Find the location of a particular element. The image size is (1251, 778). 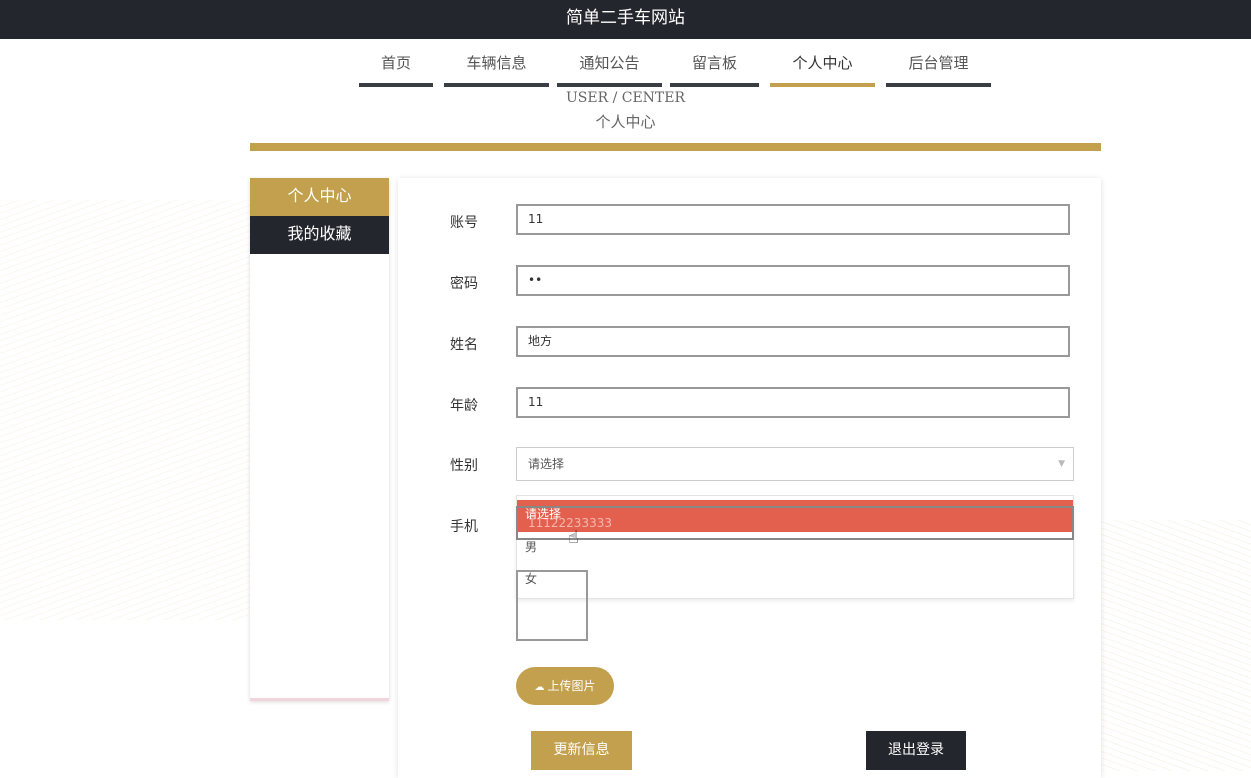

phone-label: 手机 is located at coordinates (464, 527).